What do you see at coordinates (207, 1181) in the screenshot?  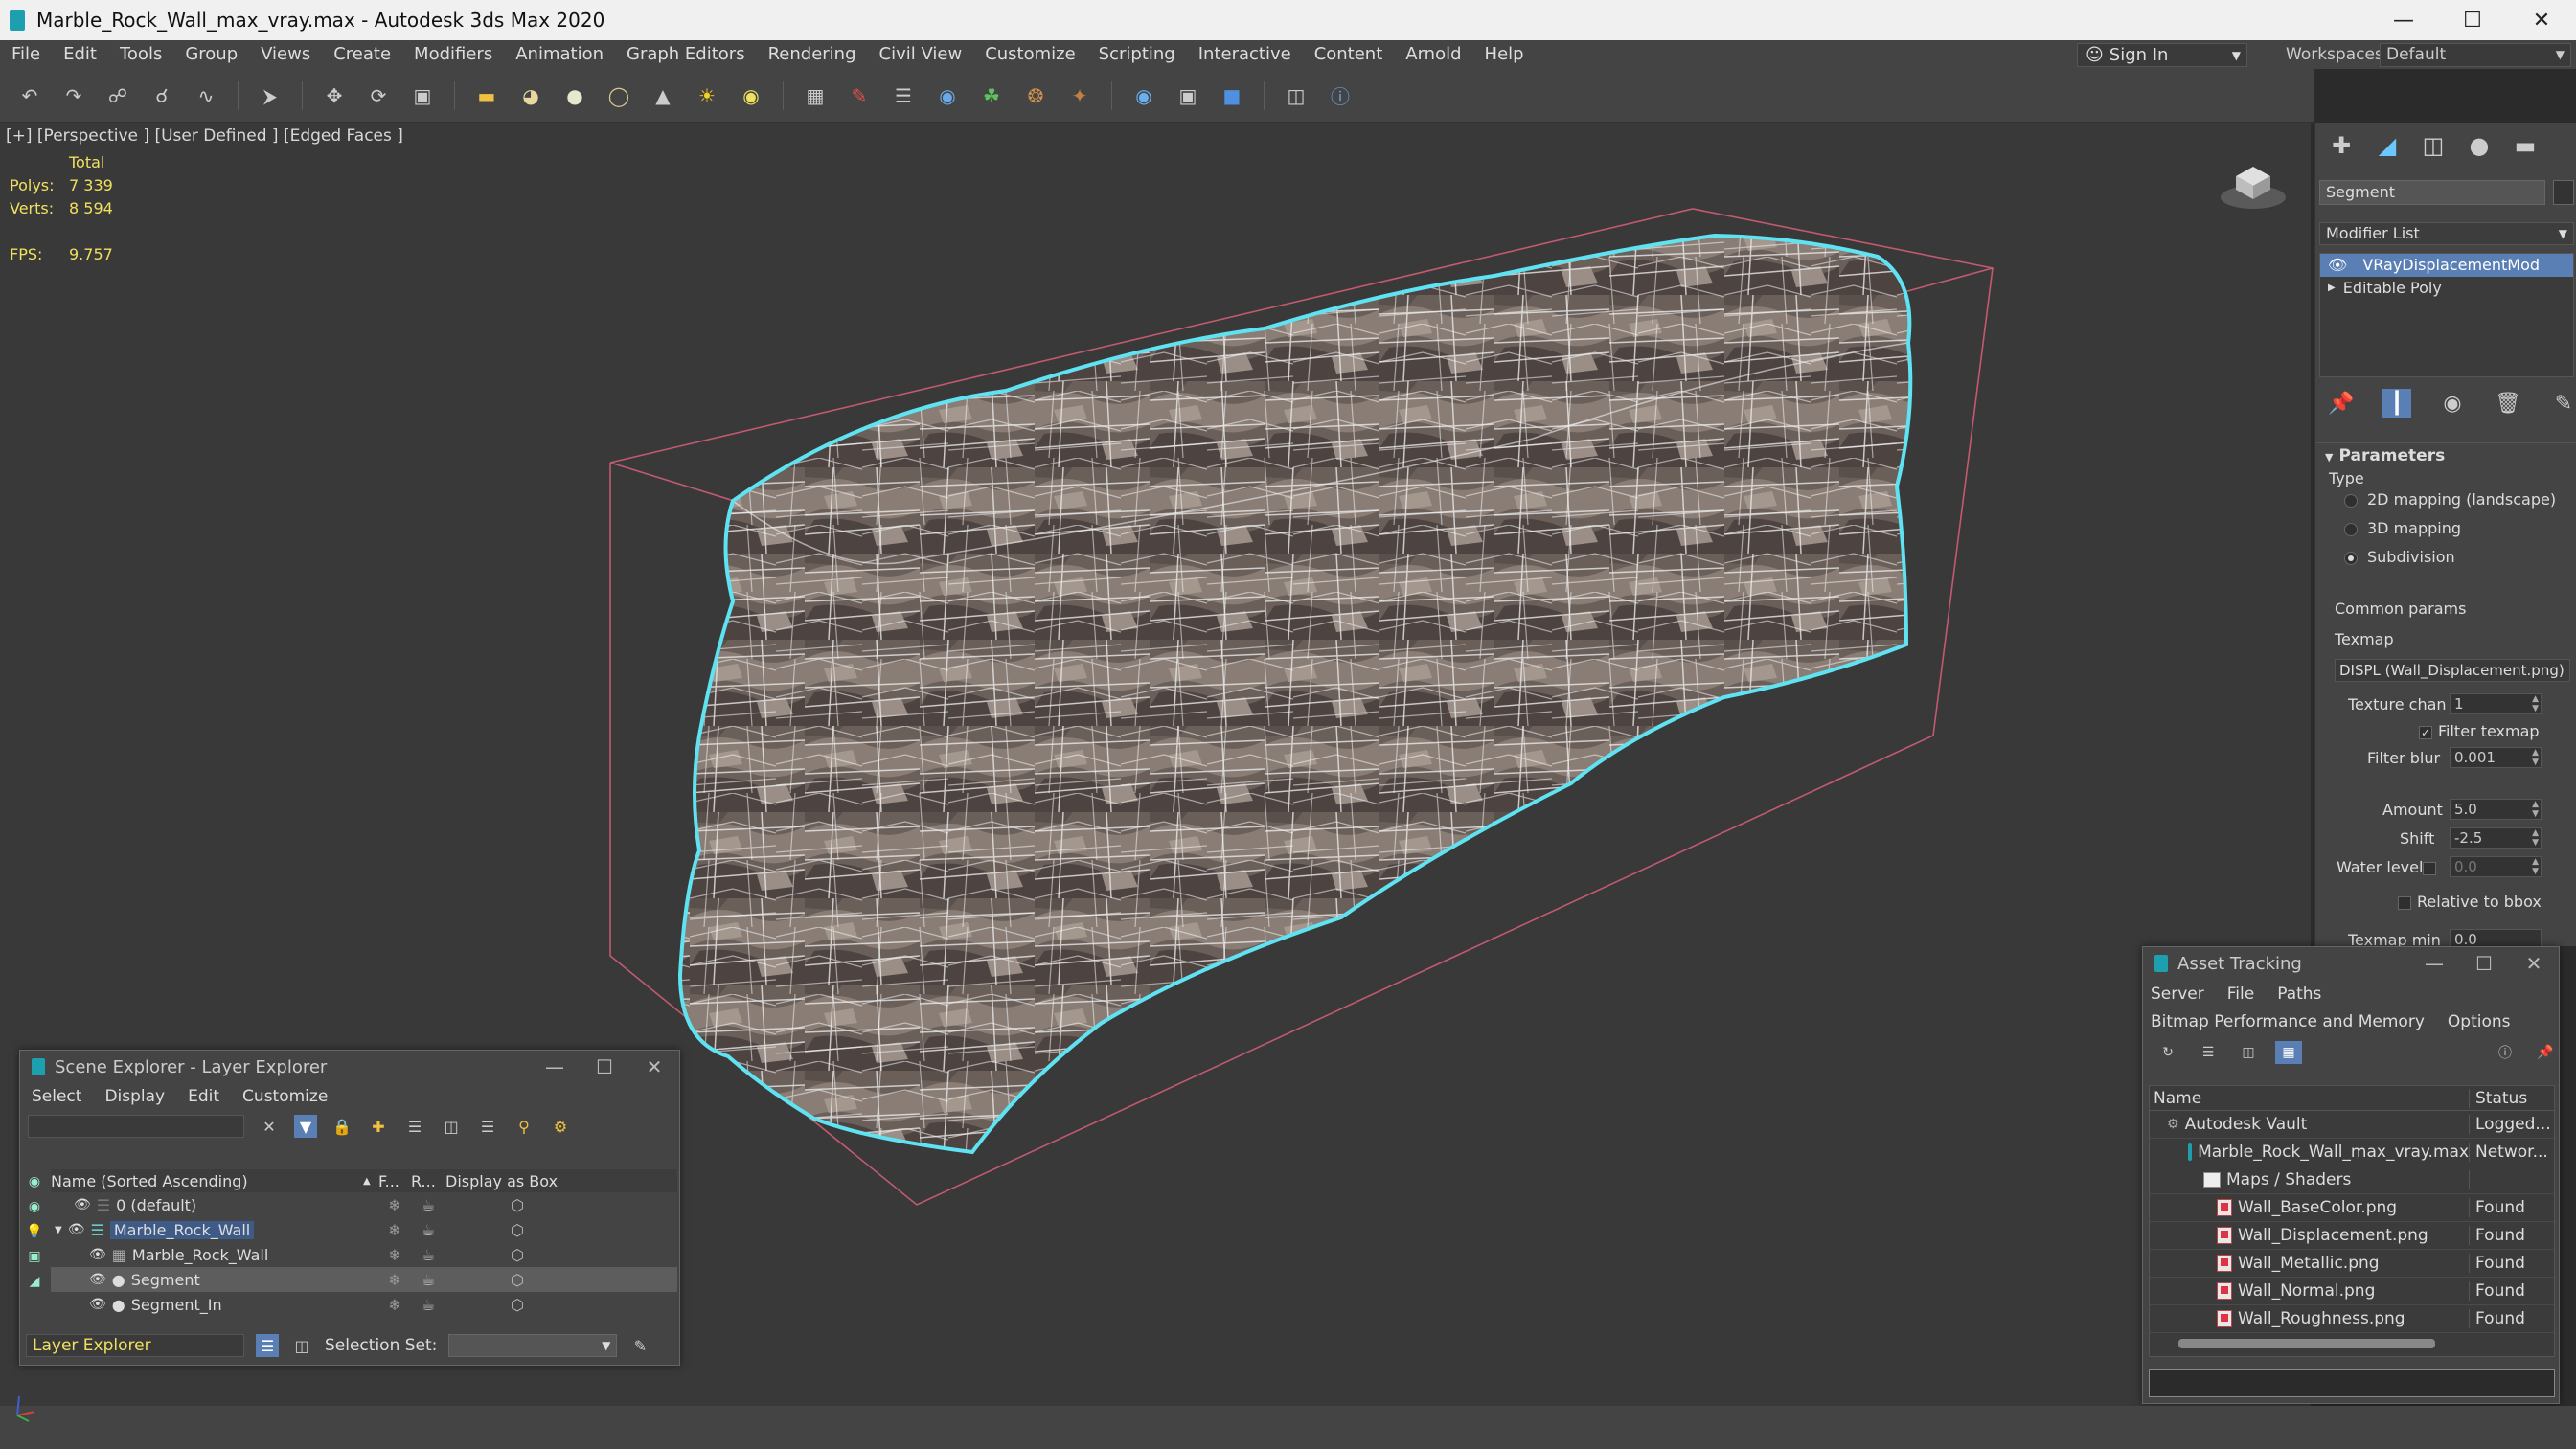 I see `column-name-header: Name (Sorted Ascending)` at bounding box center [207, 1181].